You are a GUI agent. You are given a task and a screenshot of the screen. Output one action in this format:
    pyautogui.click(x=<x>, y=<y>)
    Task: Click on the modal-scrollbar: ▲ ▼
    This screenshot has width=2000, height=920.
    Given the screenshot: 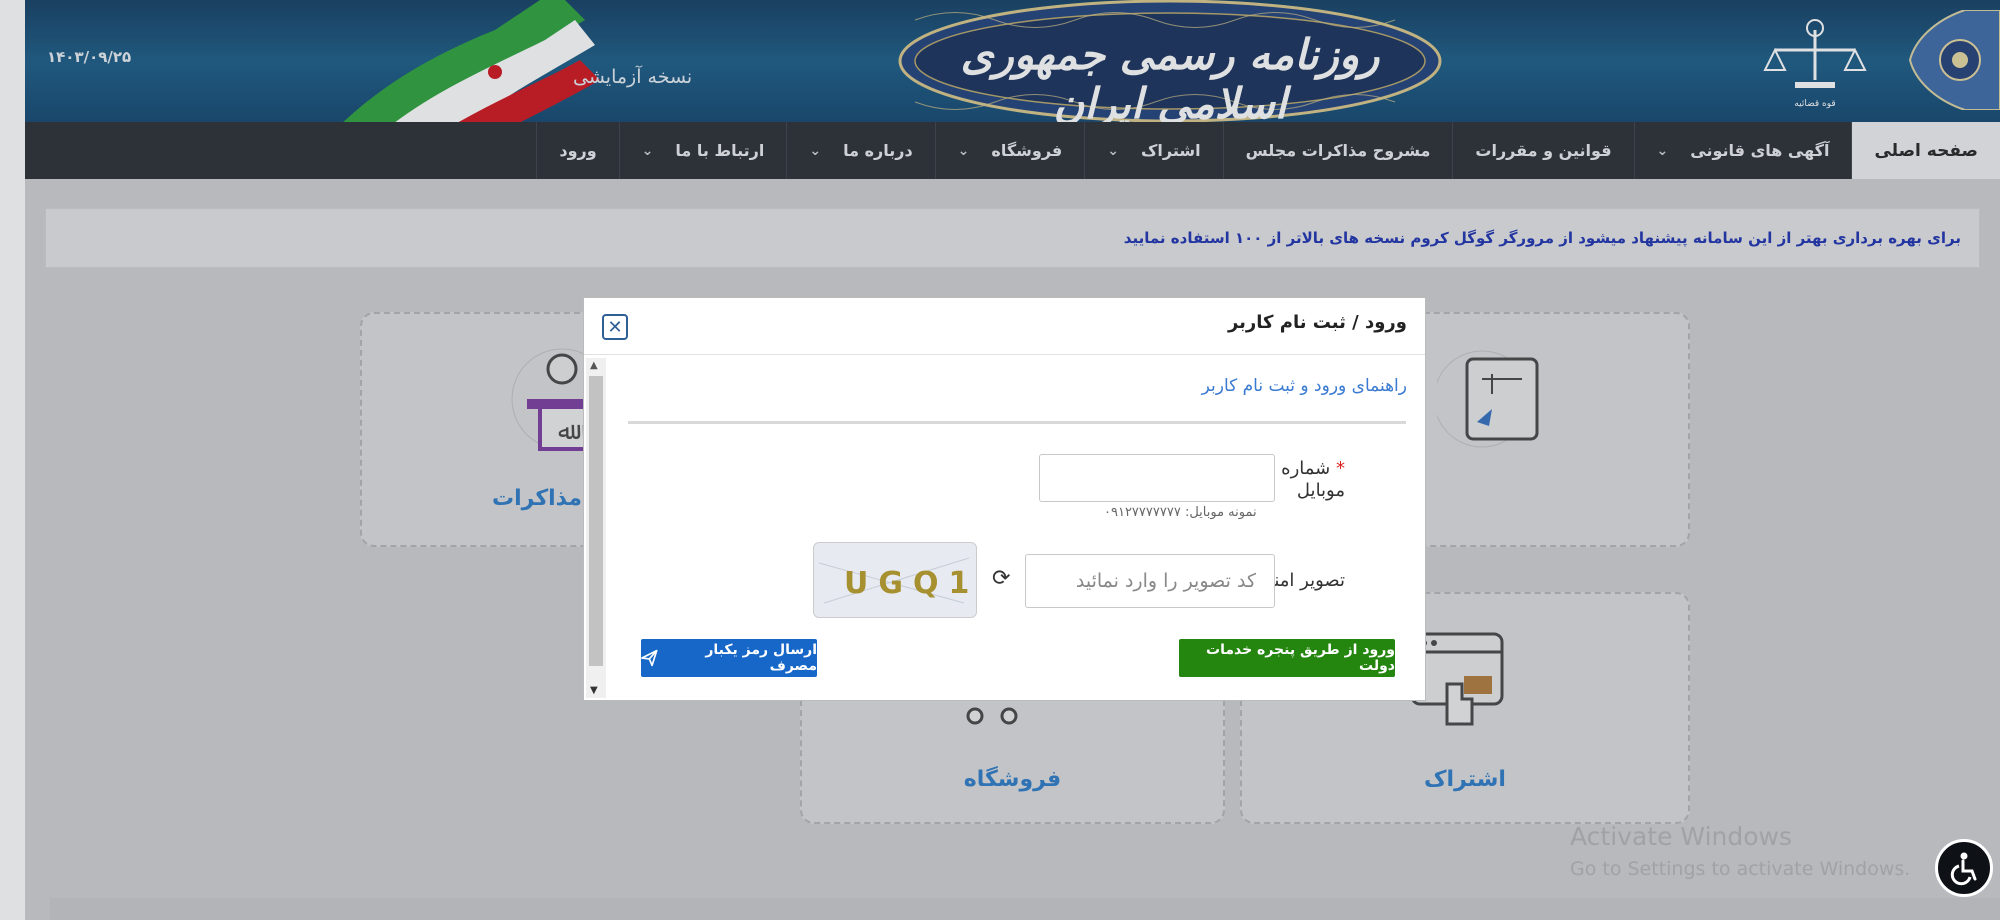 What is the action you would take?
    pyautogui.click(x=596, y=528)
    